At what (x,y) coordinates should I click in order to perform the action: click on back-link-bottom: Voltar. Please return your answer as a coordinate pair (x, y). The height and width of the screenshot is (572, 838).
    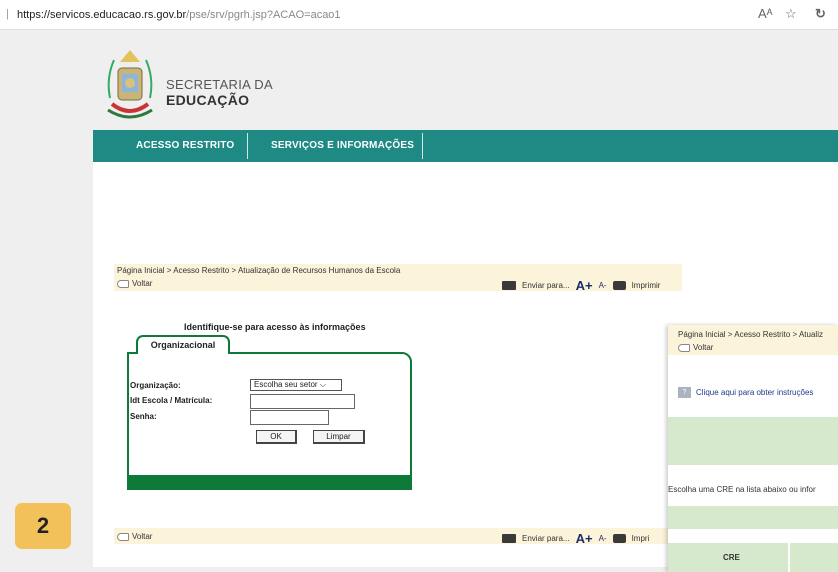
    Looking at the image, I should click on (134, 536).